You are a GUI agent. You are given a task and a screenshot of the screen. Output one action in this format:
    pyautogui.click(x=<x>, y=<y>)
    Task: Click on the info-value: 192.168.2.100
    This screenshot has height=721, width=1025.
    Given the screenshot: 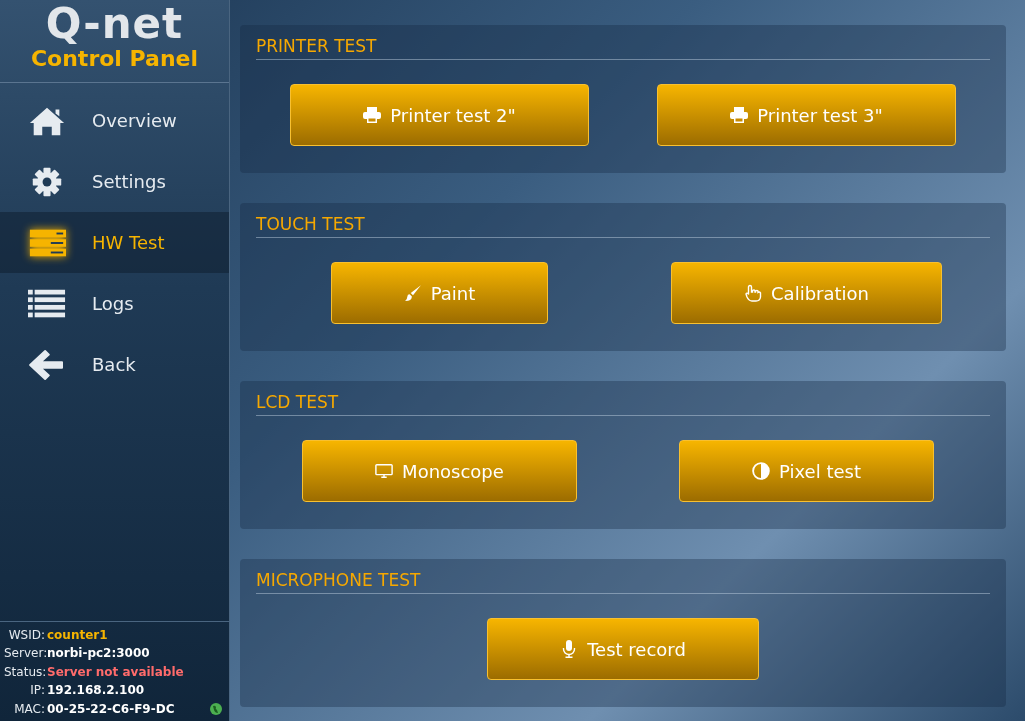 What is the action you would take?
    pyautogui.click(x=96, y=690)
    